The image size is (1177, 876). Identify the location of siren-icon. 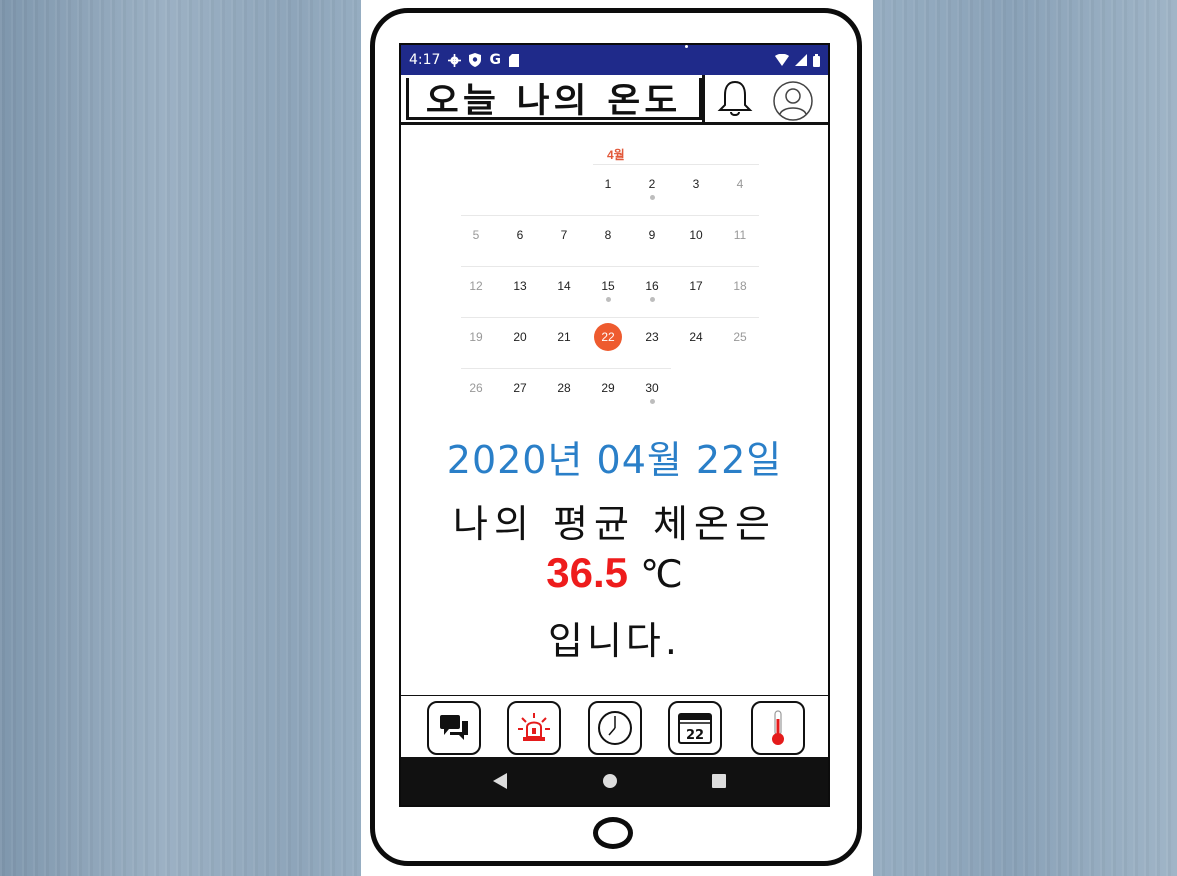
(534, 727).